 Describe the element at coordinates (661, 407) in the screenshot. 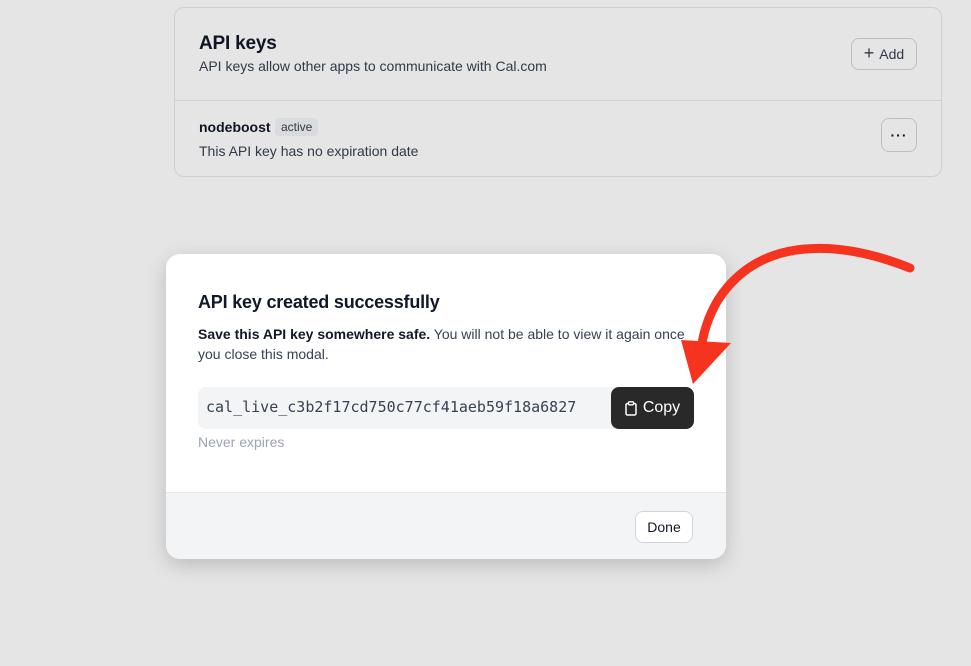

I see `copy-button-label: Copy` at that location.